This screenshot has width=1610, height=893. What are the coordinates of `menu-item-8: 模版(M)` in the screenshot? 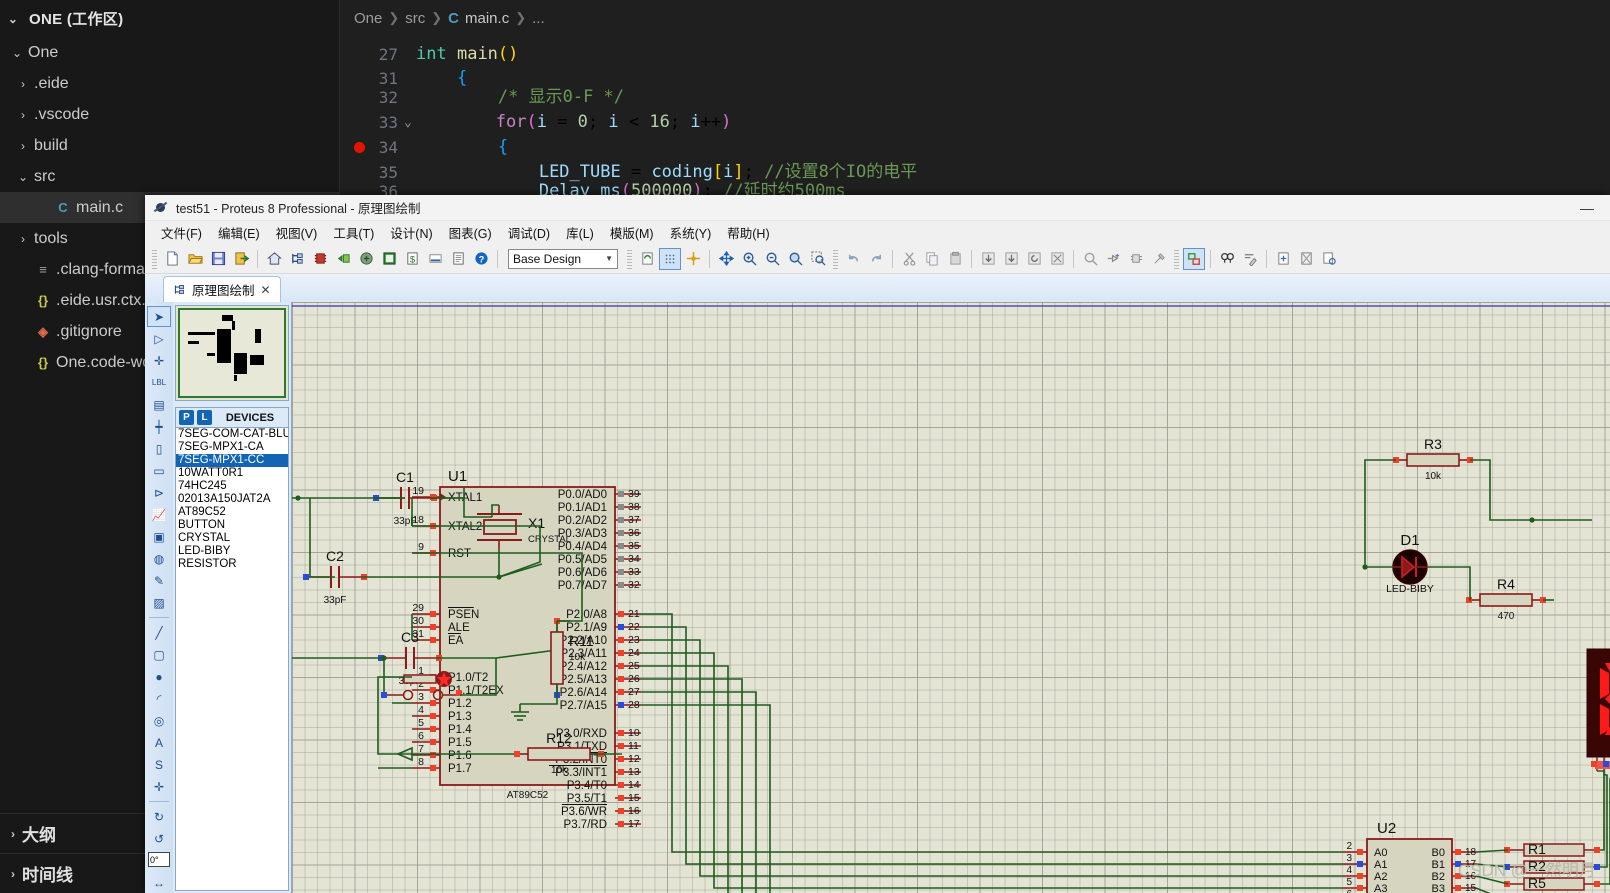 It's located at (632, 232).